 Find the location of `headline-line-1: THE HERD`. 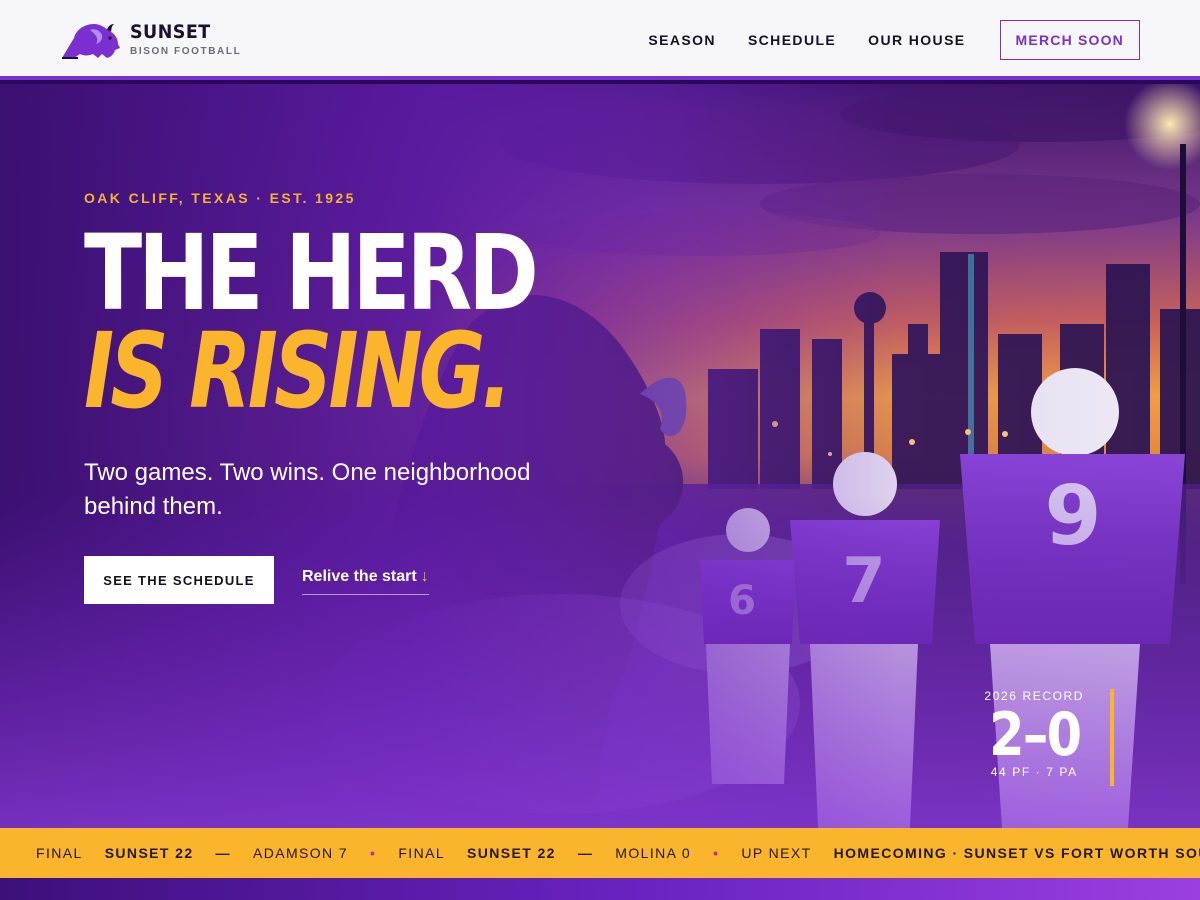

headline-line-1: THE HERD is located at coordinates (311, 273).